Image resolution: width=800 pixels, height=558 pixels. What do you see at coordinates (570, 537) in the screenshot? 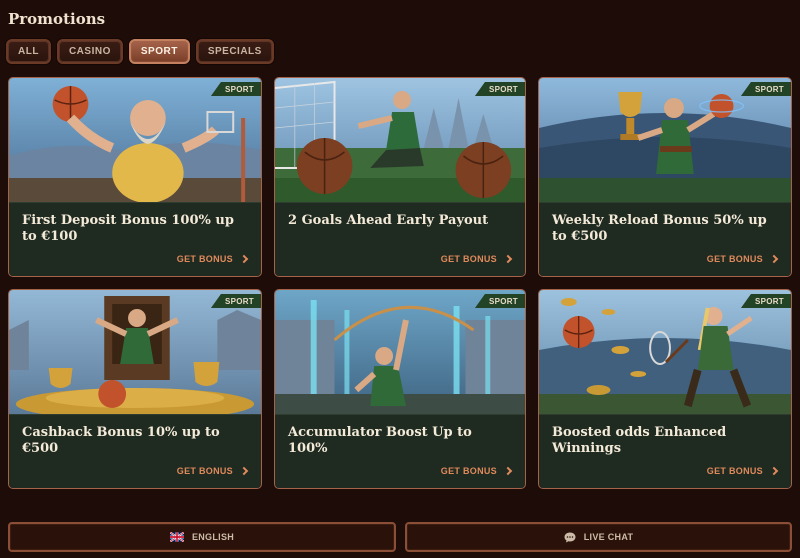
I see `chat-bubble-icon` at bounding box center [570, 537].